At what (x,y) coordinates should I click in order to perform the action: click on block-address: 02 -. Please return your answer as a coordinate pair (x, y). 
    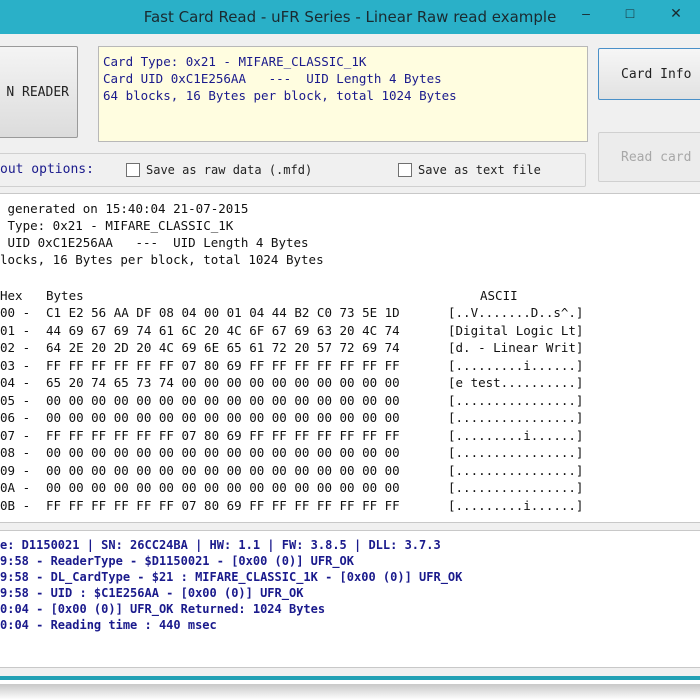
    Looking at the image, I should click on (15, 347).